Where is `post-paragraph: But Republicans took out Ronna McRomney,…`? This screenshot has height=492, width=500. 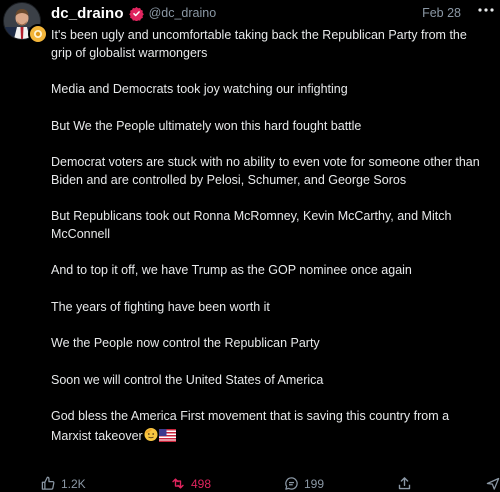 post-paragraph: But Republicans took out Ronna McRomney,… is located at coordinates (251, 225).